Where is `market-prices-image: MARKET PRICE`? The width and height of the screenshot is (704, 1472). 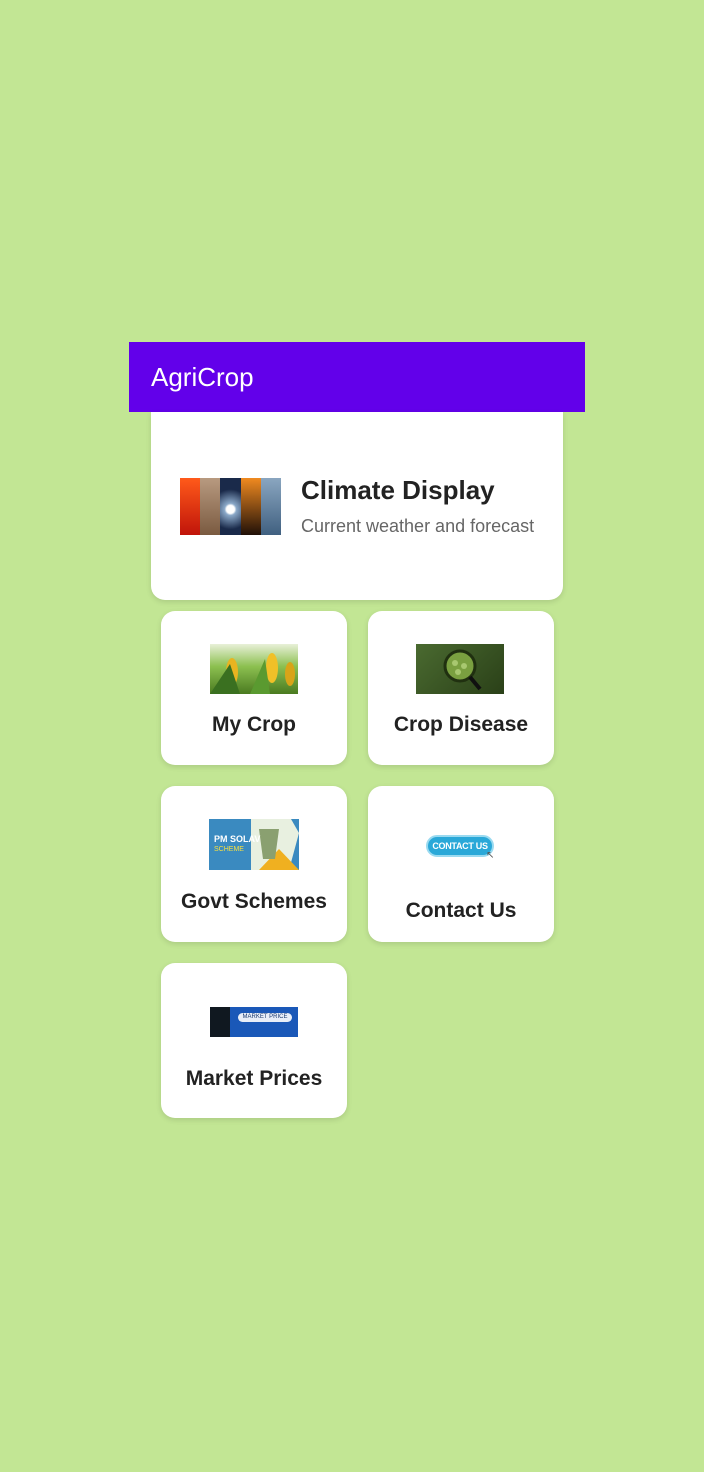
market-prices-image: MARKET PRICE is located at coordinates (254, 1022).